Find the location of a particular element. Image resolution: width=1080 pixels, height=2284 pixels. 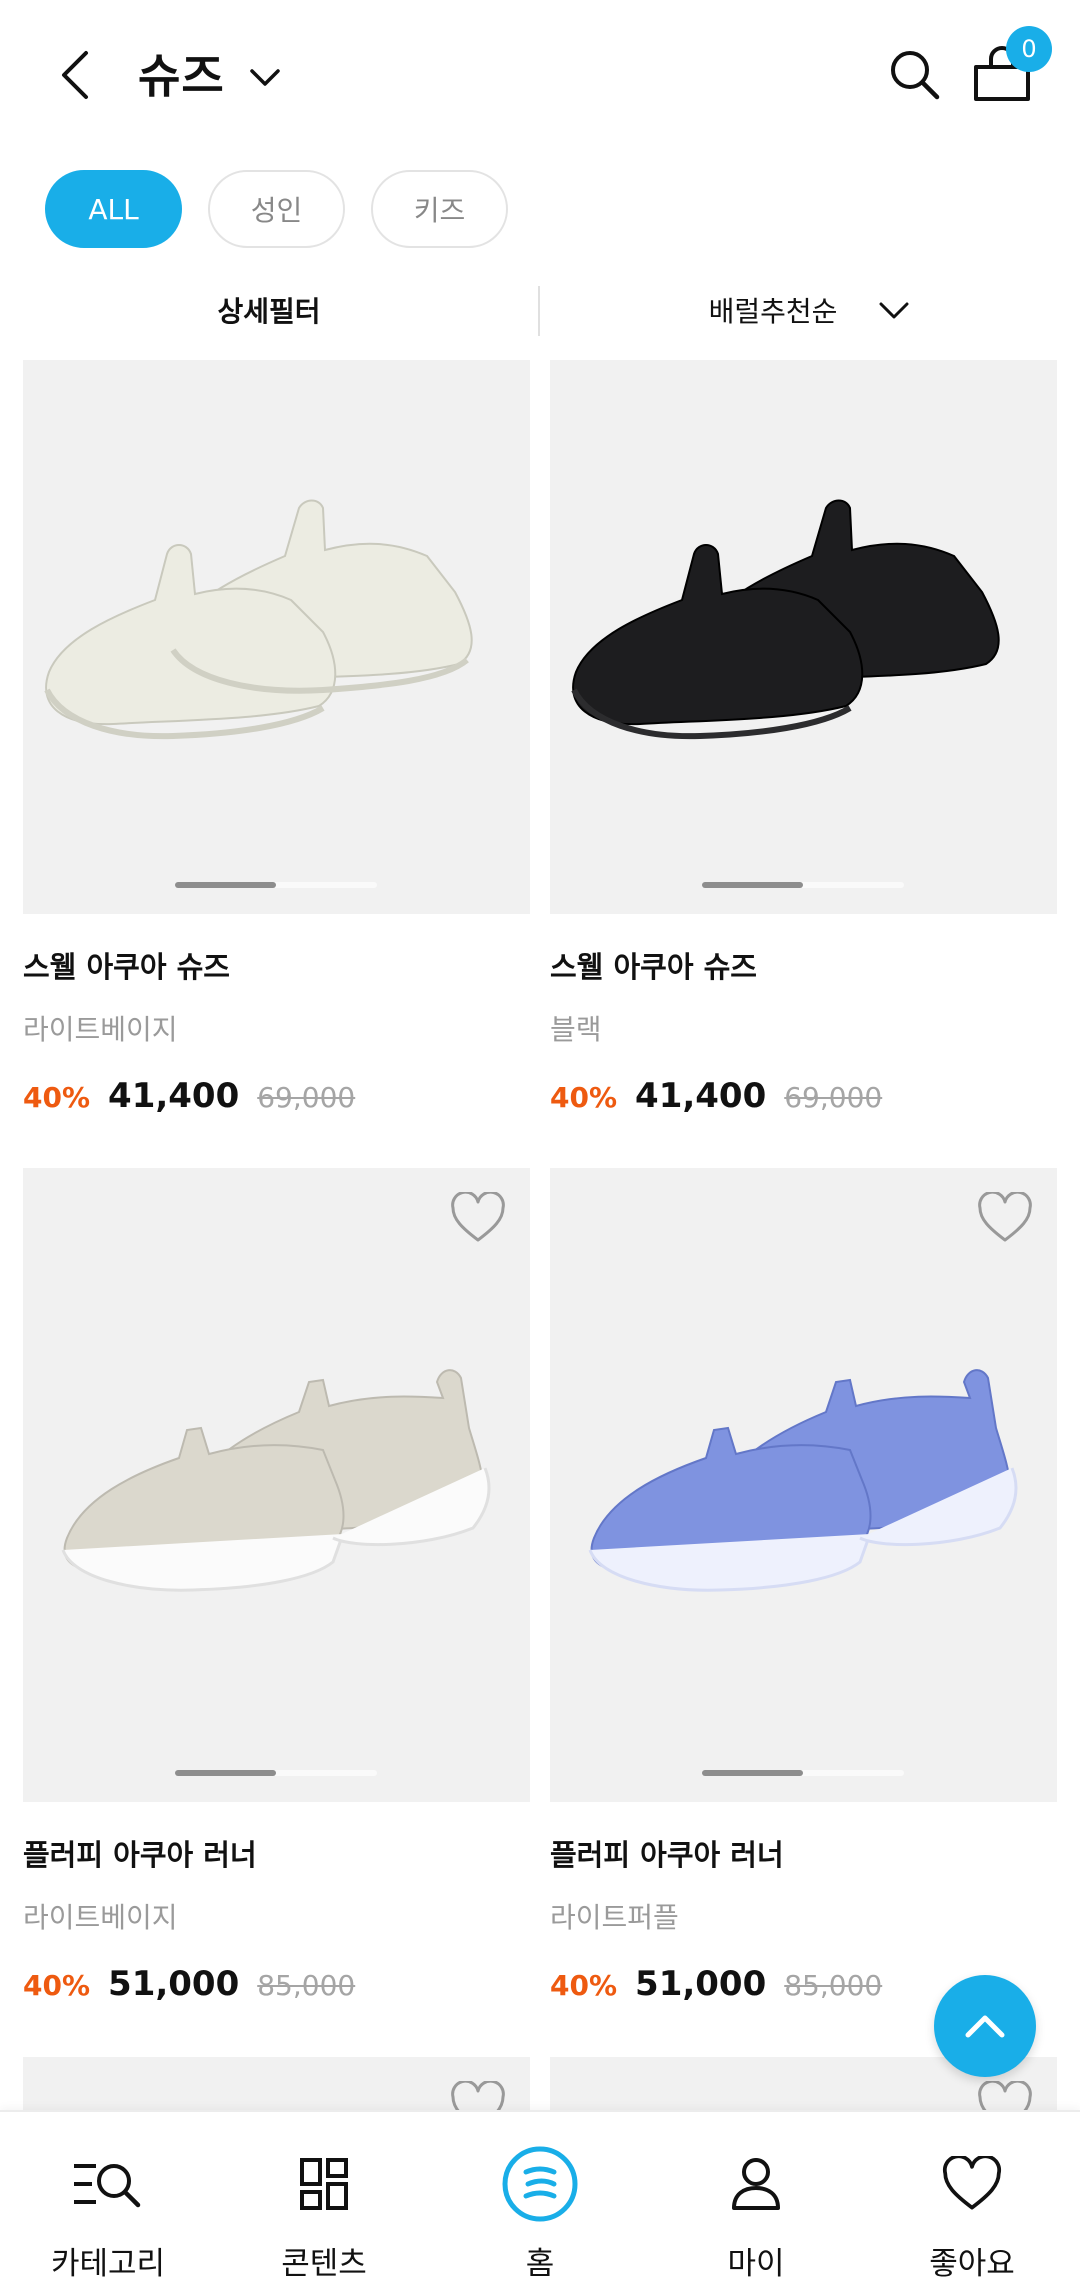

nav-label: 홈 is located at coordinates (540, 2264).